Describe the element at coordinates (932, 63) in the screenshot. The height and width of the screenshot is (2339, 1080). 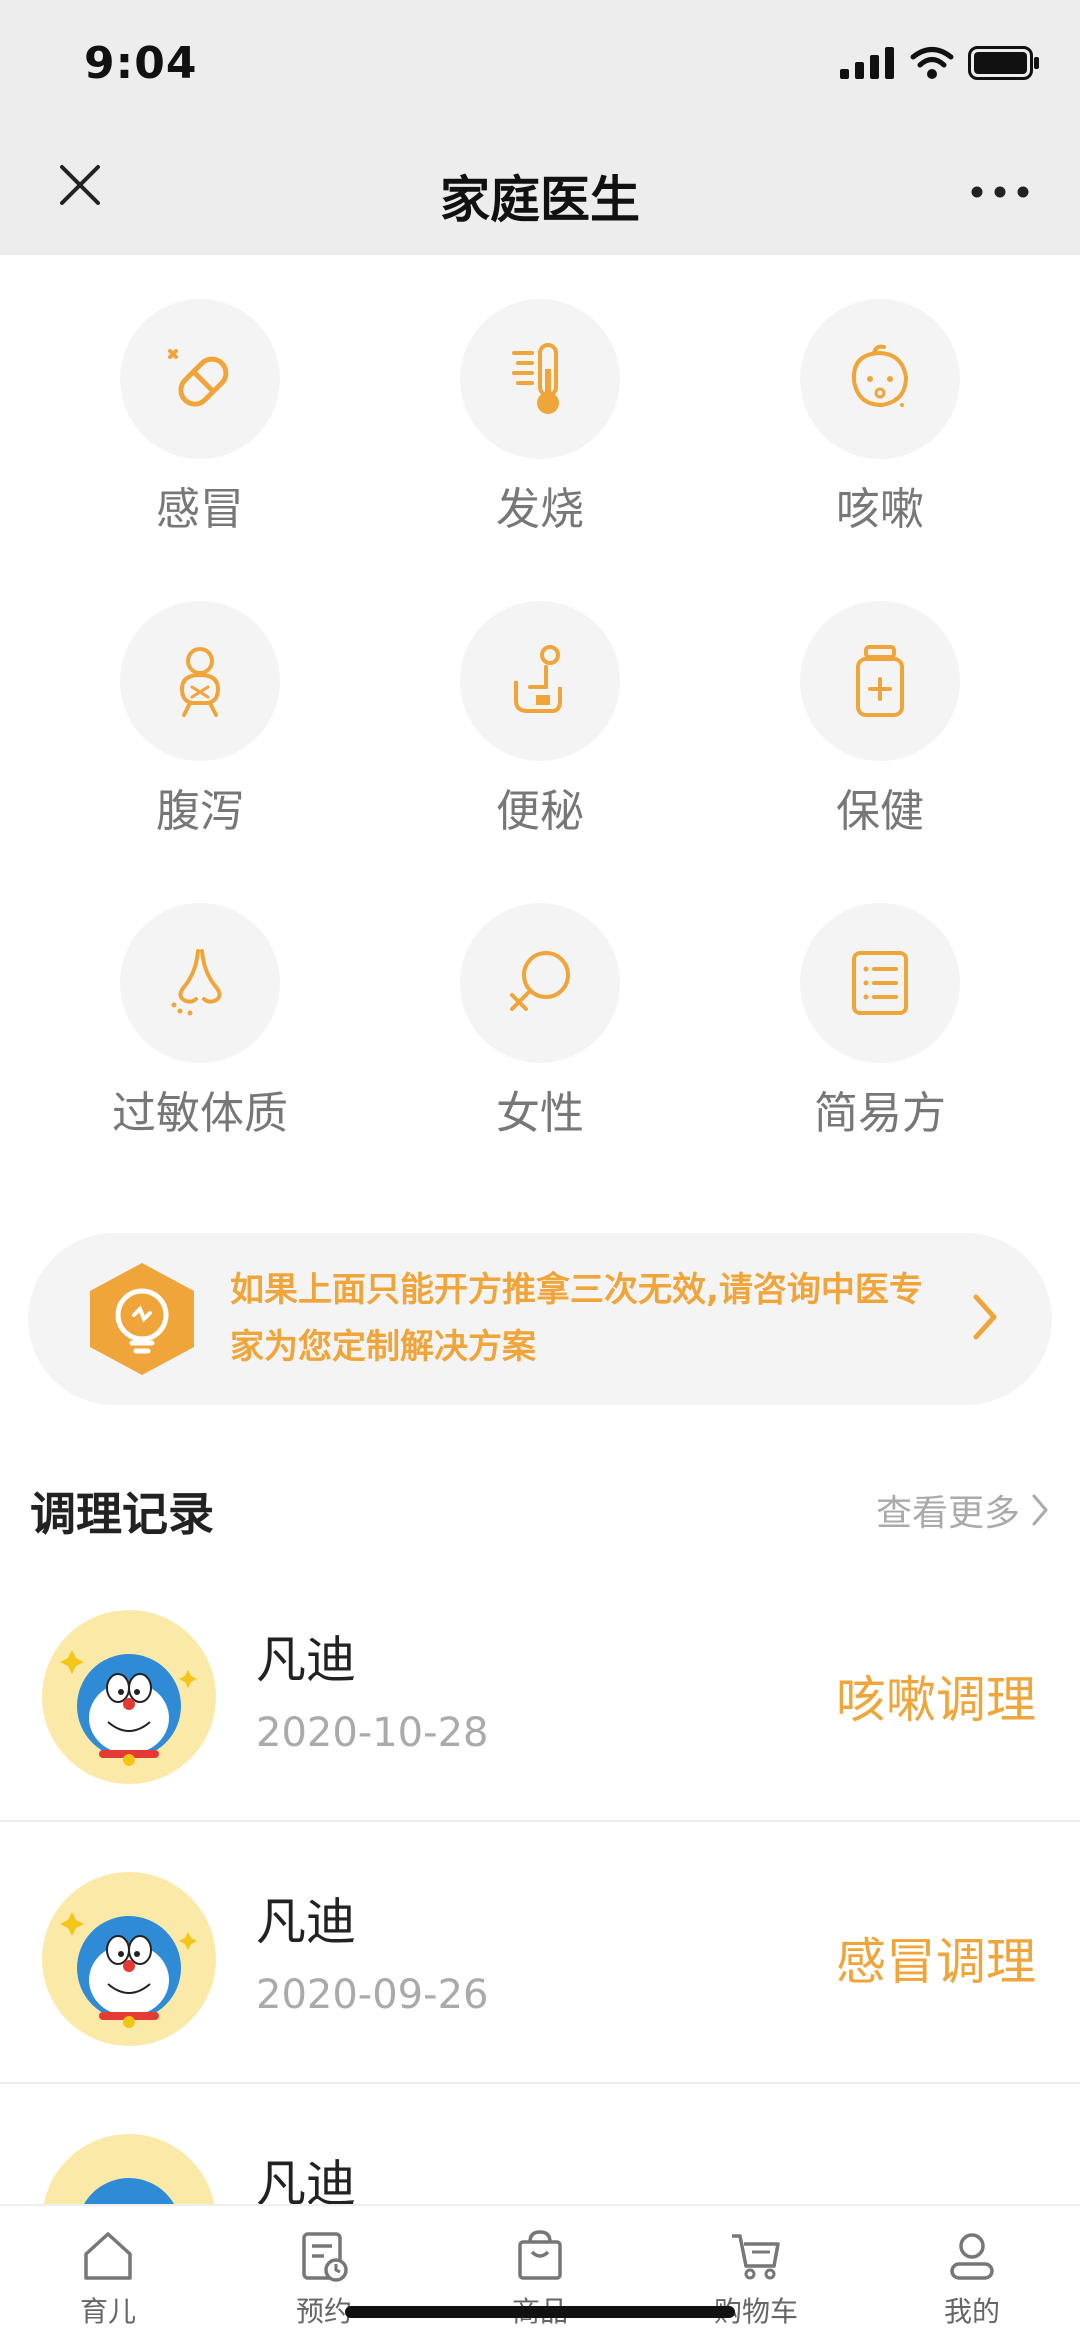
I see `wifi-icon` at that location.